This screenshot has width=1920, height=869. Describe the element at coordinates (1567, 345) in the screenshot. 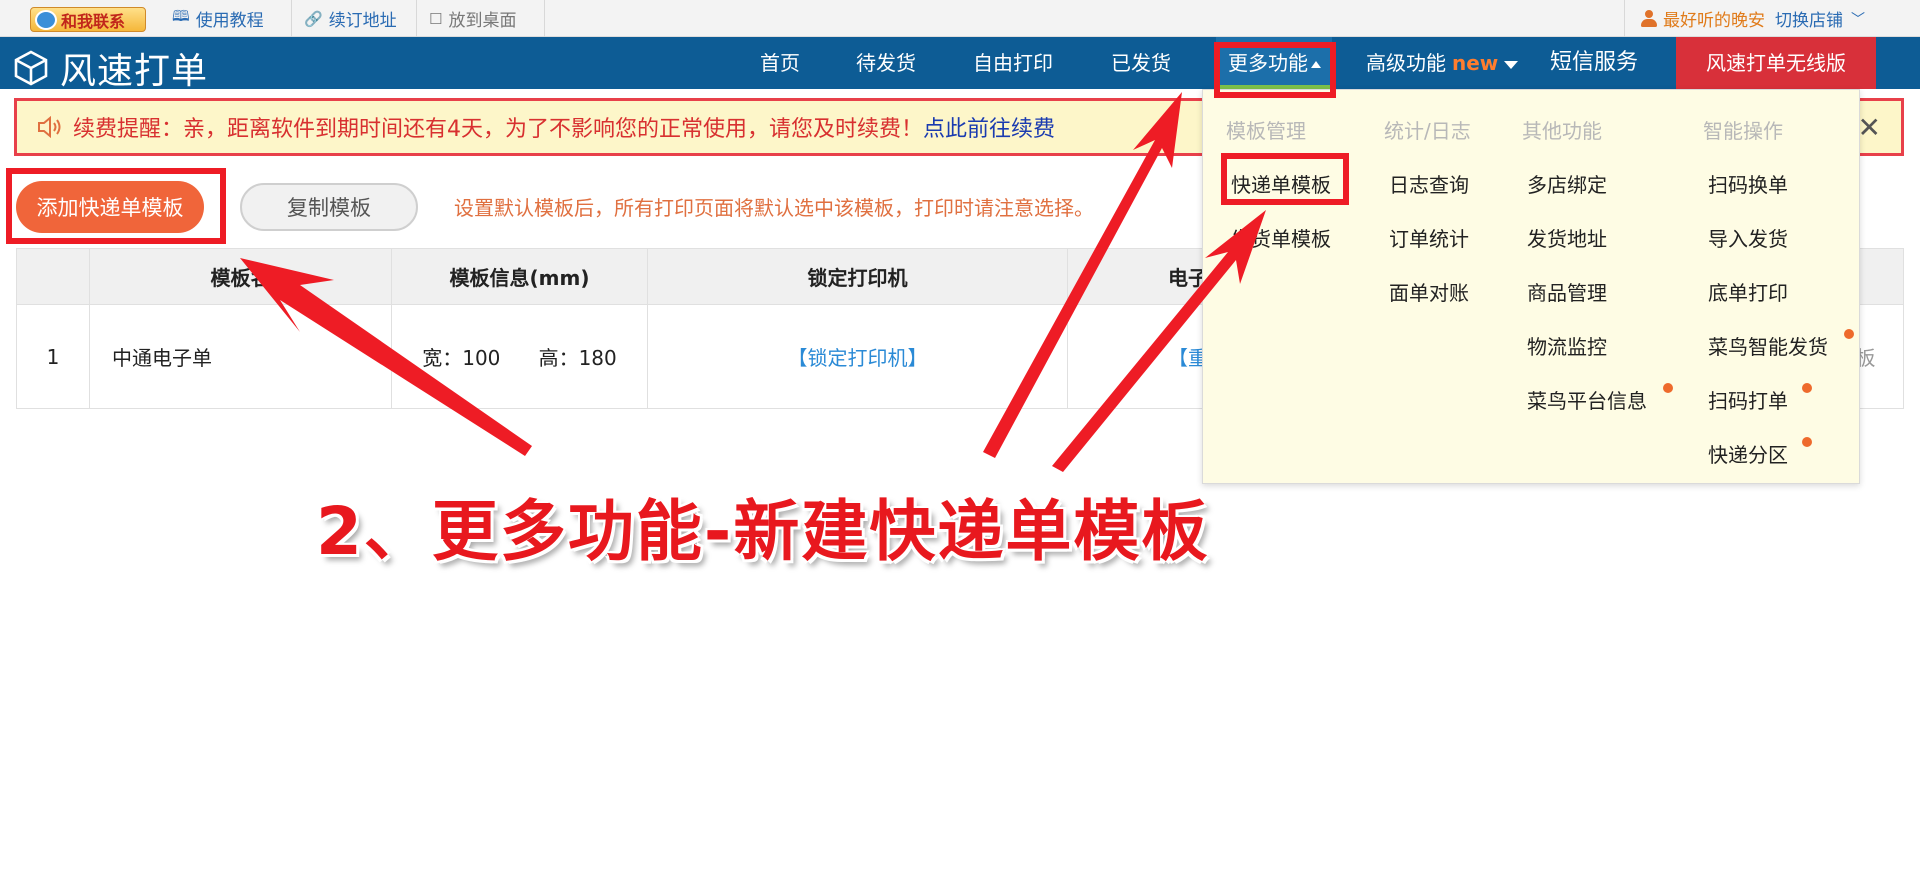

I see `menu-item-logistics-monitor: 物流监控` at that location.